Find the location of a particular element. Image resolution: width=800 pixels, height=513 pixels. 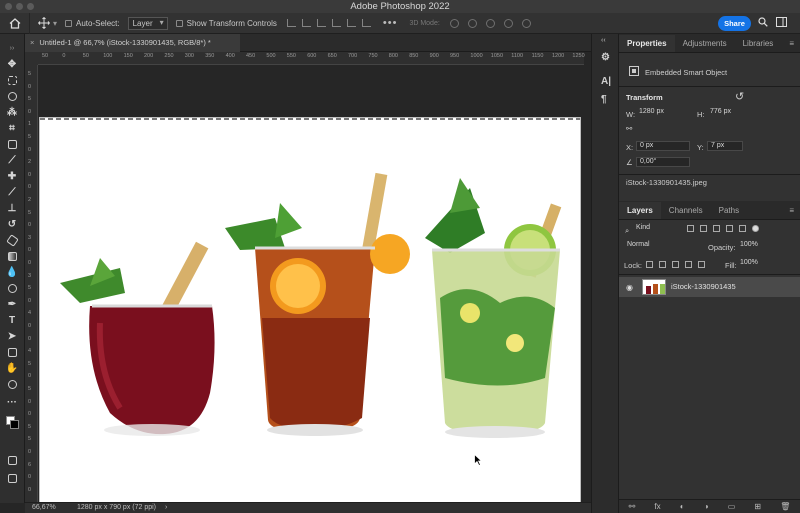

fx-icon: fx is located at coordinates (657, 506).